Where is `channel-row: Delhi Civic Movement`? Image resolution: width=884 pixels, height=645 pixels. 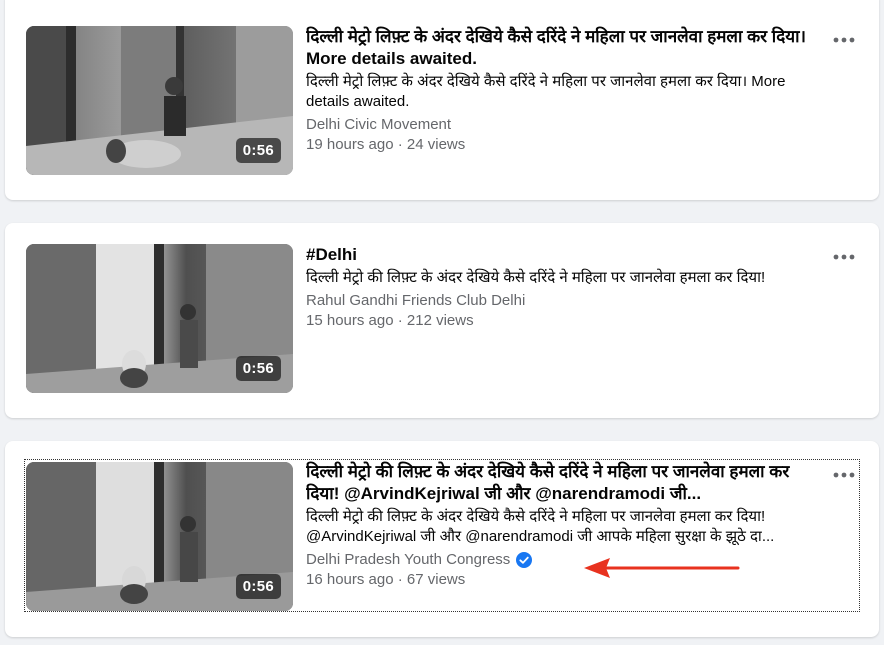 channel-row: Delhi Civic Movement is located at coordinates (563, 125).